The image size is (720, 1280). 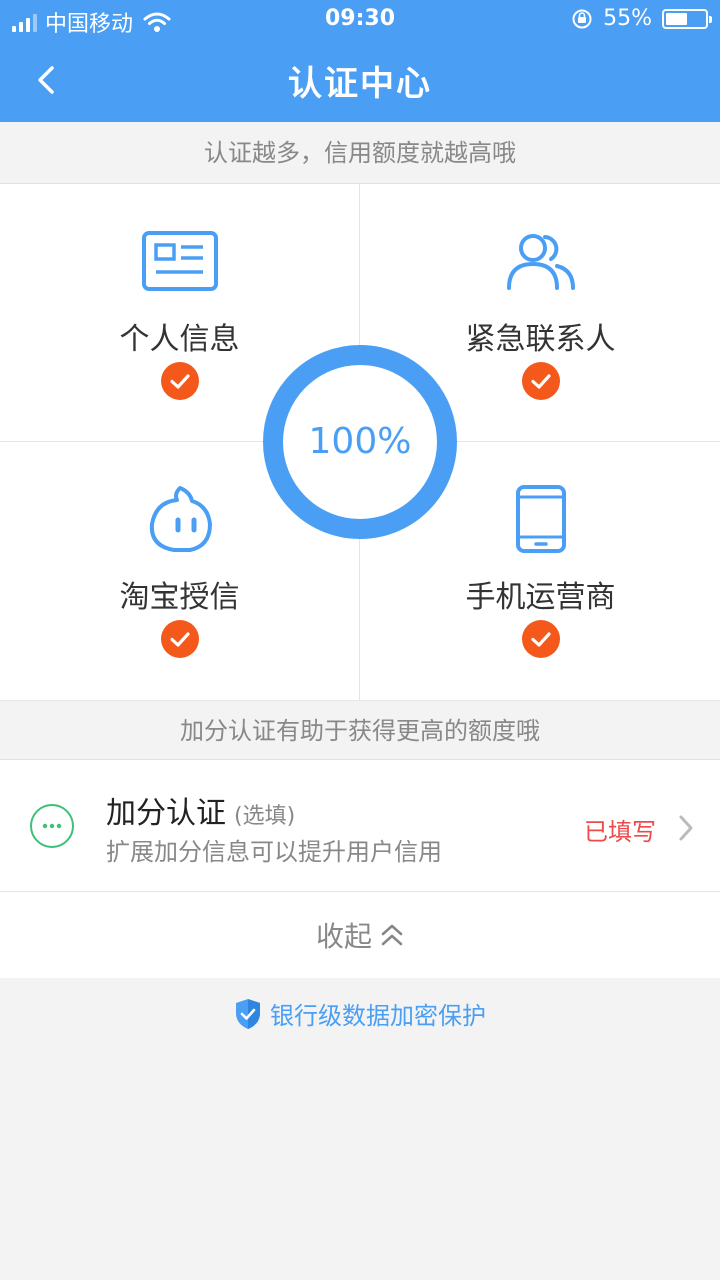 I want to click on collapse-label: 收起, so click(x=343, y=936).